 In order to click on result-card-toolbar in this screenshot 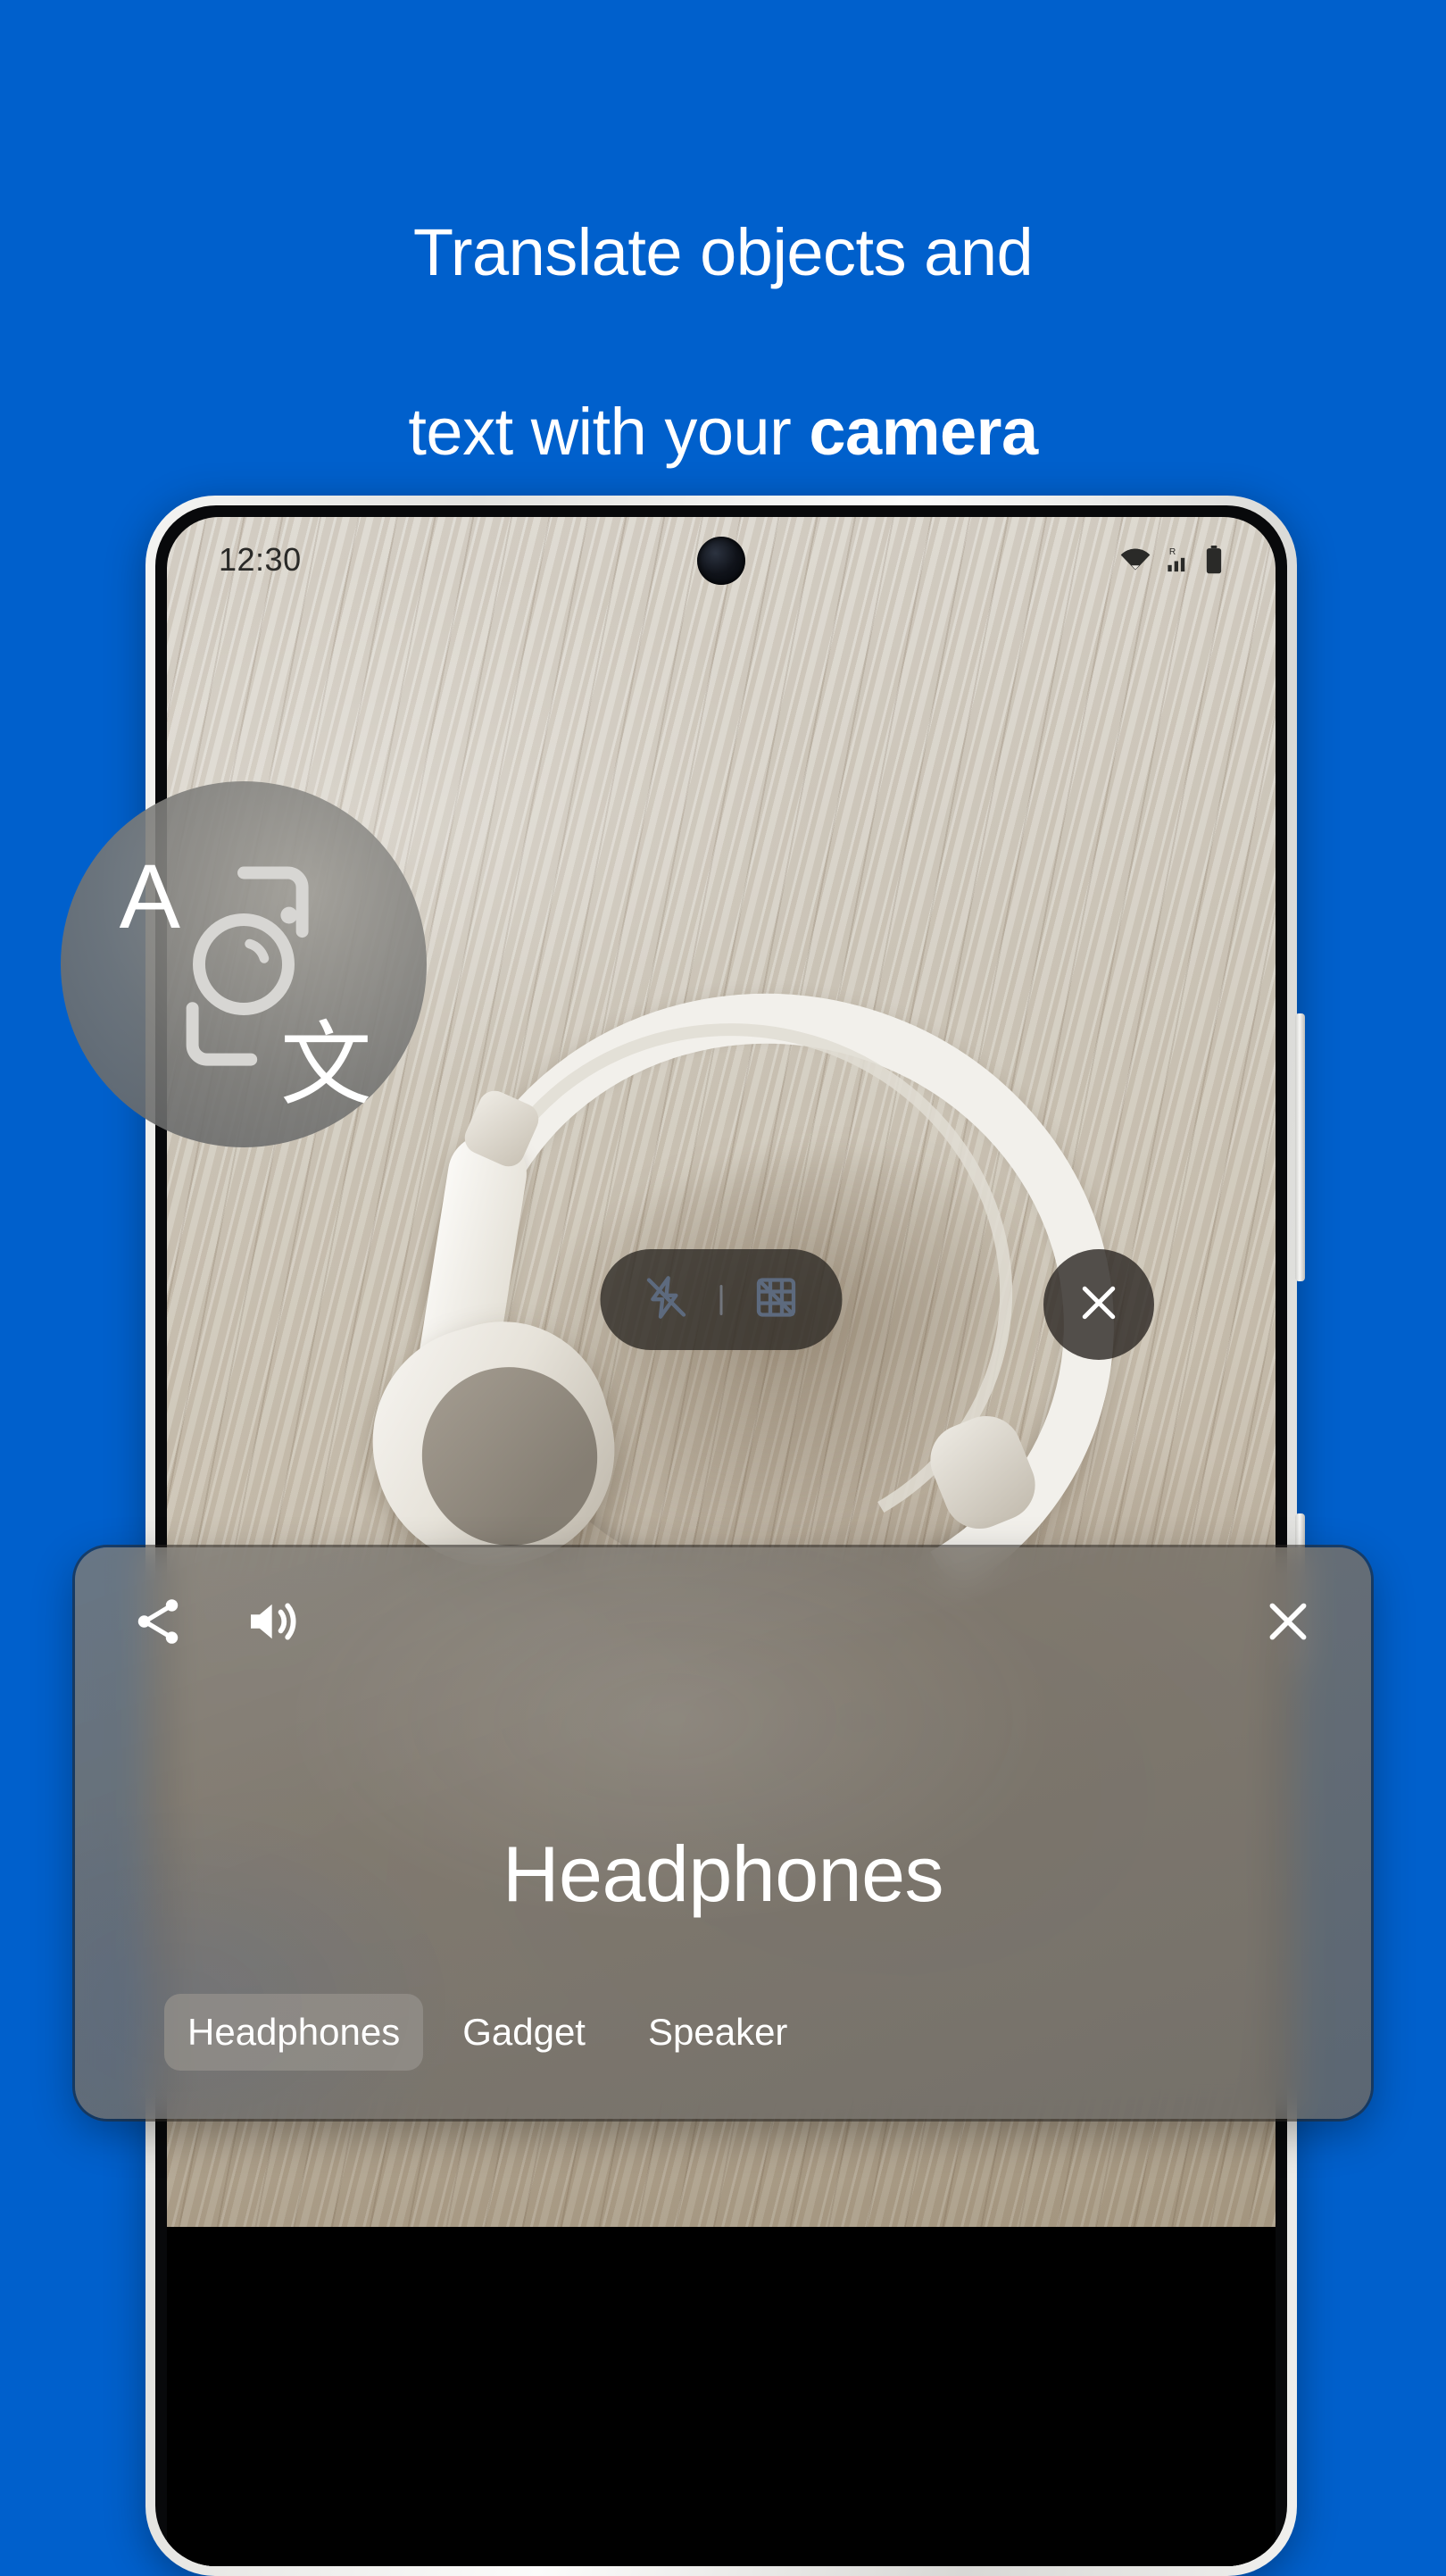, I will do `click(723, 1623)`.